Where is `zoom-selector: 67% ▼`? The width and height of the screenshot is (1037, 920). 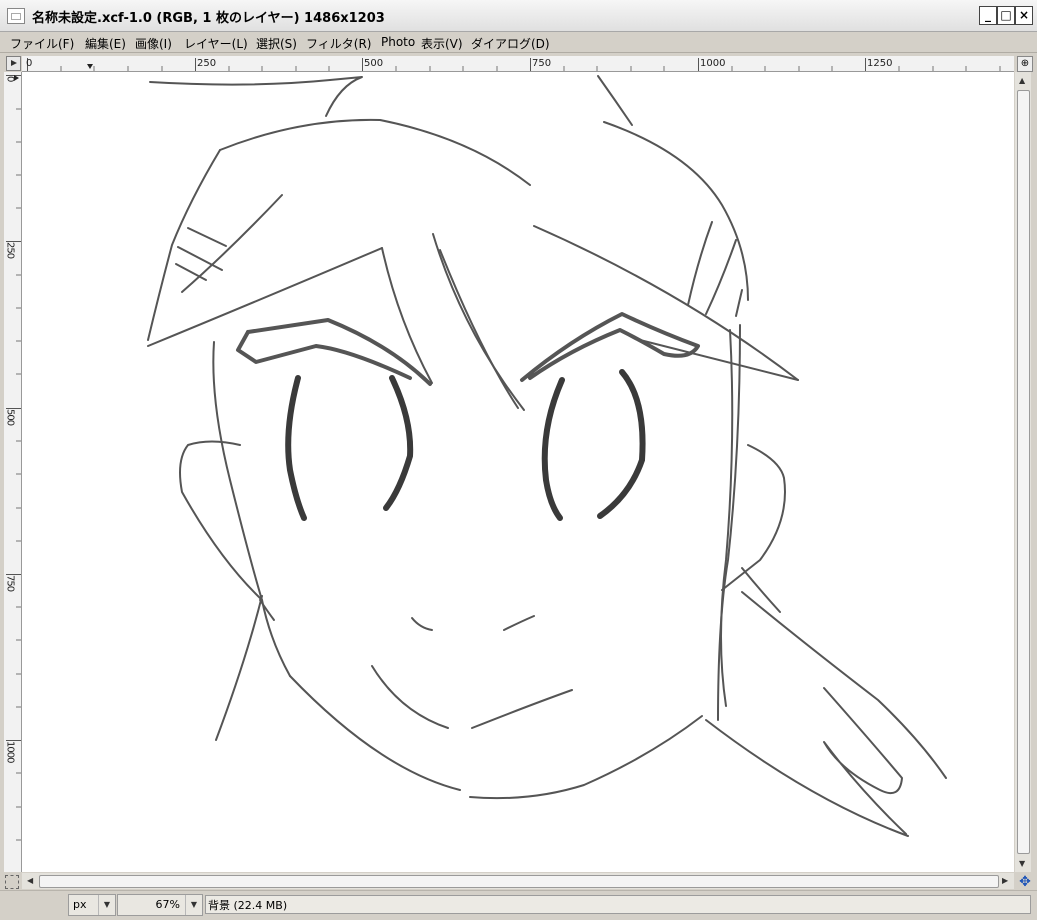 zoom-selector: 67% ▼ is located at coordinates (160, 905).